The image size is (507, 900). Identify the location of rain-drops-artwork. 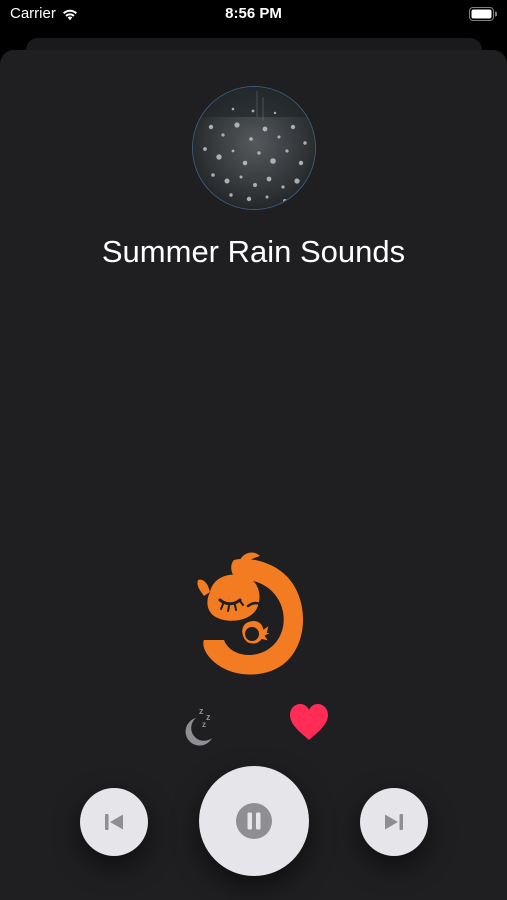
(254, 148).